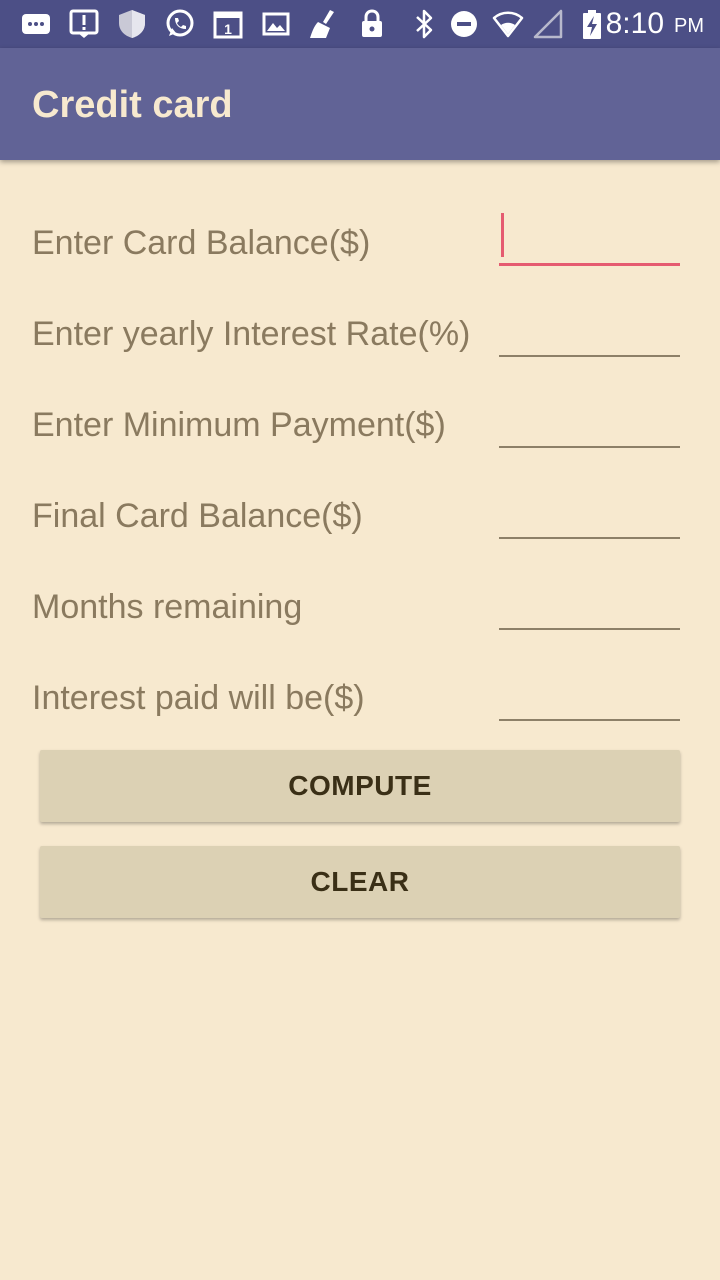  What do you see at coordinates (360, 882) in the screenshot?
I see `clear-button: CLEAR` at bounding box center [360, 882].